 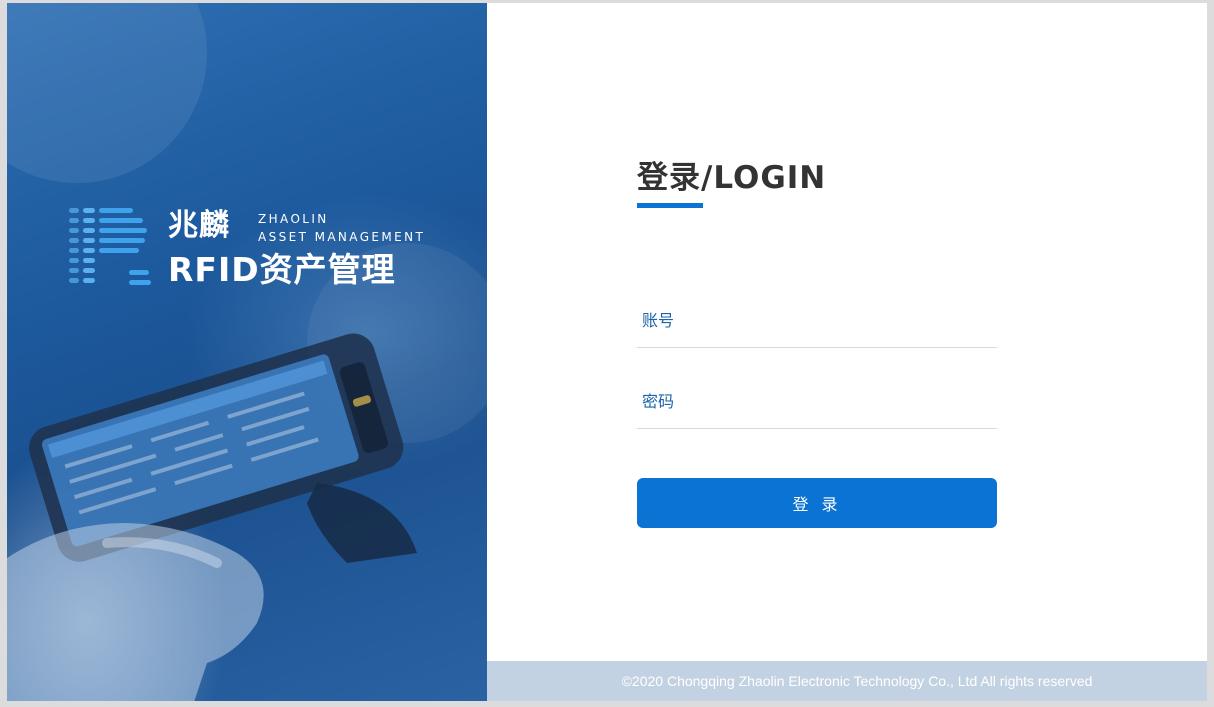 I want to click on login-button: 登 录, so click(x=817, y=503).